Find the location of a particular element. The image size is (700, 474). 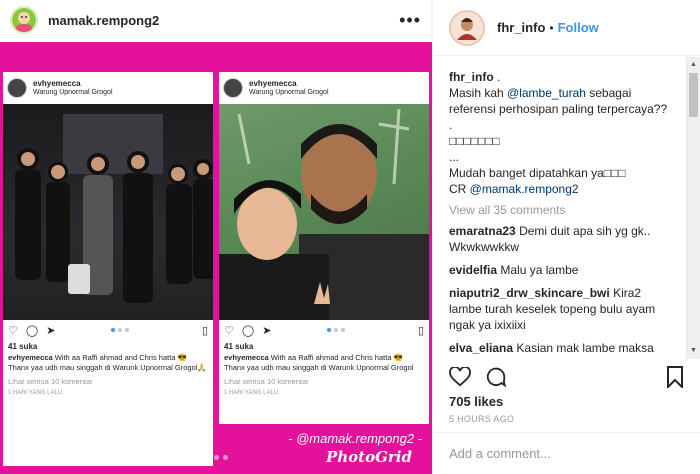

comment-username: niaputri2_drw_skincare_bwi is located at coordinates (529, 293).